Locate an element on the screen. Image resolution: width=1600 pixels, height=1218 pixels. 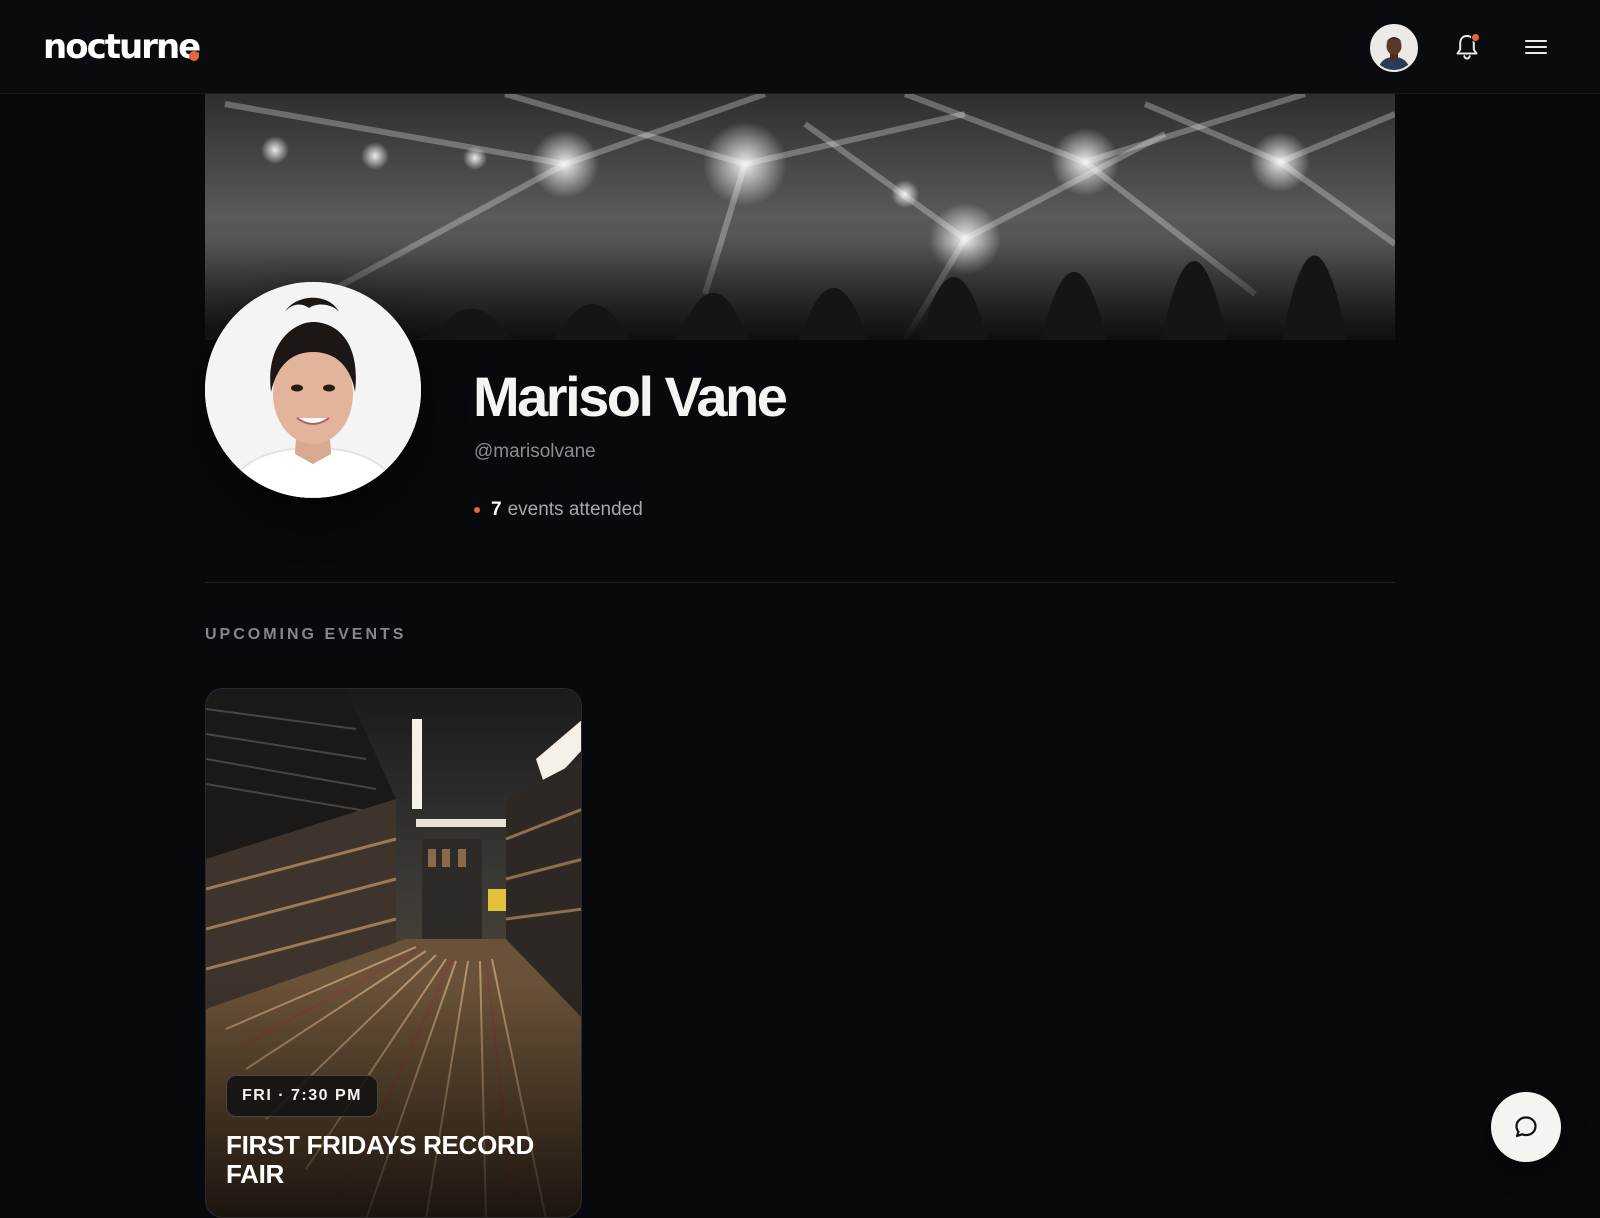
event-title: FIRST FRIDAYS RECORD FAIR is located at coordinates (380, 1159).